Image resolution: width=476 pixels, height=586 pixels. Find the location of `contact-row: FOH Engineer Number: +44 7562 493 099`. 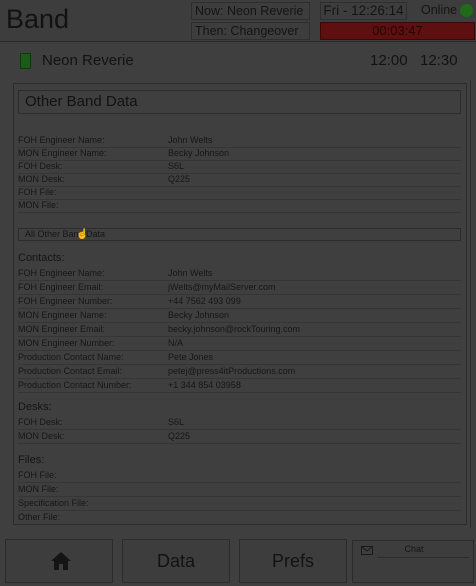

contact-row: FOH Engineer Number: +44 7562 493 099 is located at coordinates (239, 302).